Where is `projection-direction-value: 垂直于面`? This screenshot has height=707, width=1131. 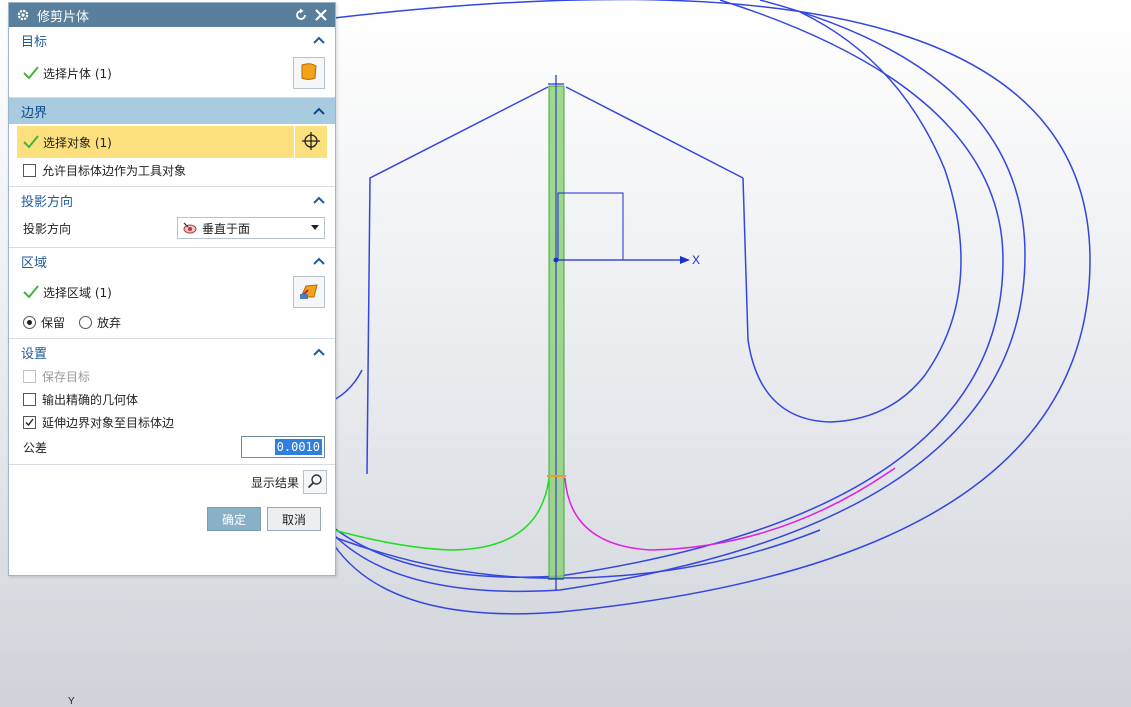 projection-direction-value: 垂直于面 is located at coordinates (226, 228).